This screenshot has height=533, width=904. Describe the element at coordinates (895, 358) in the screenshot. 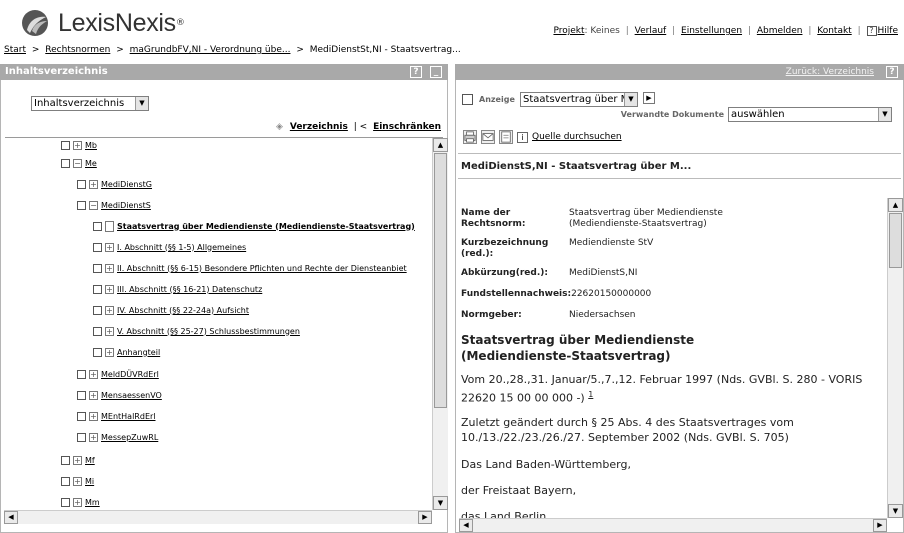

I see `document-vertical-scrollbar: ▲ ▼` at that location.